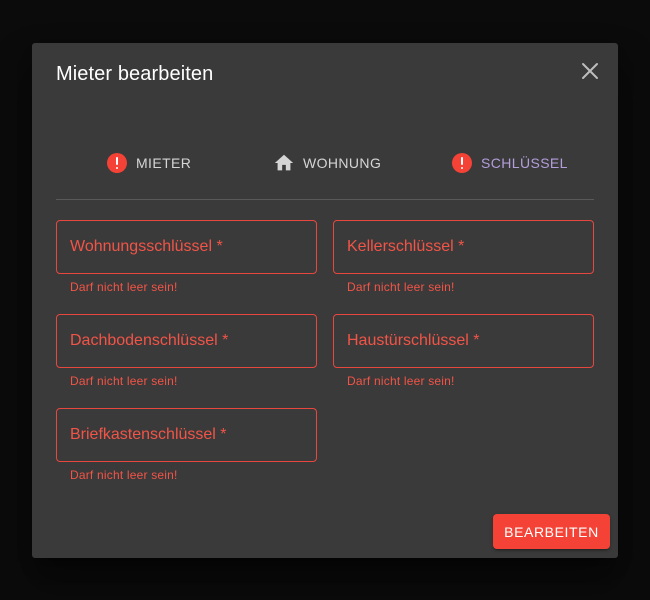 The width and height of the screenshot is (650, 600). I want to click on step-label-wohnung: WOHNUNG, so click(342, 163).